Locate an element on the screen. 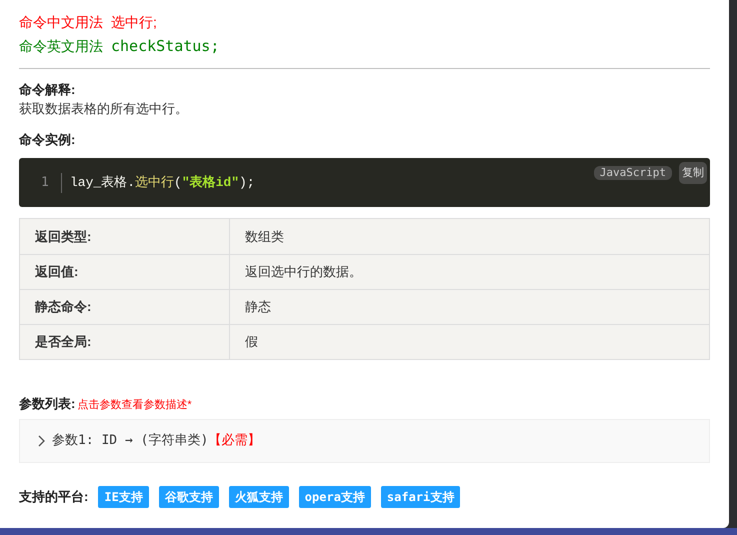 Image resolution: width=737 pixels, height=535 pixels. table-cell: 返回值: is located at coordinates (125, 272).